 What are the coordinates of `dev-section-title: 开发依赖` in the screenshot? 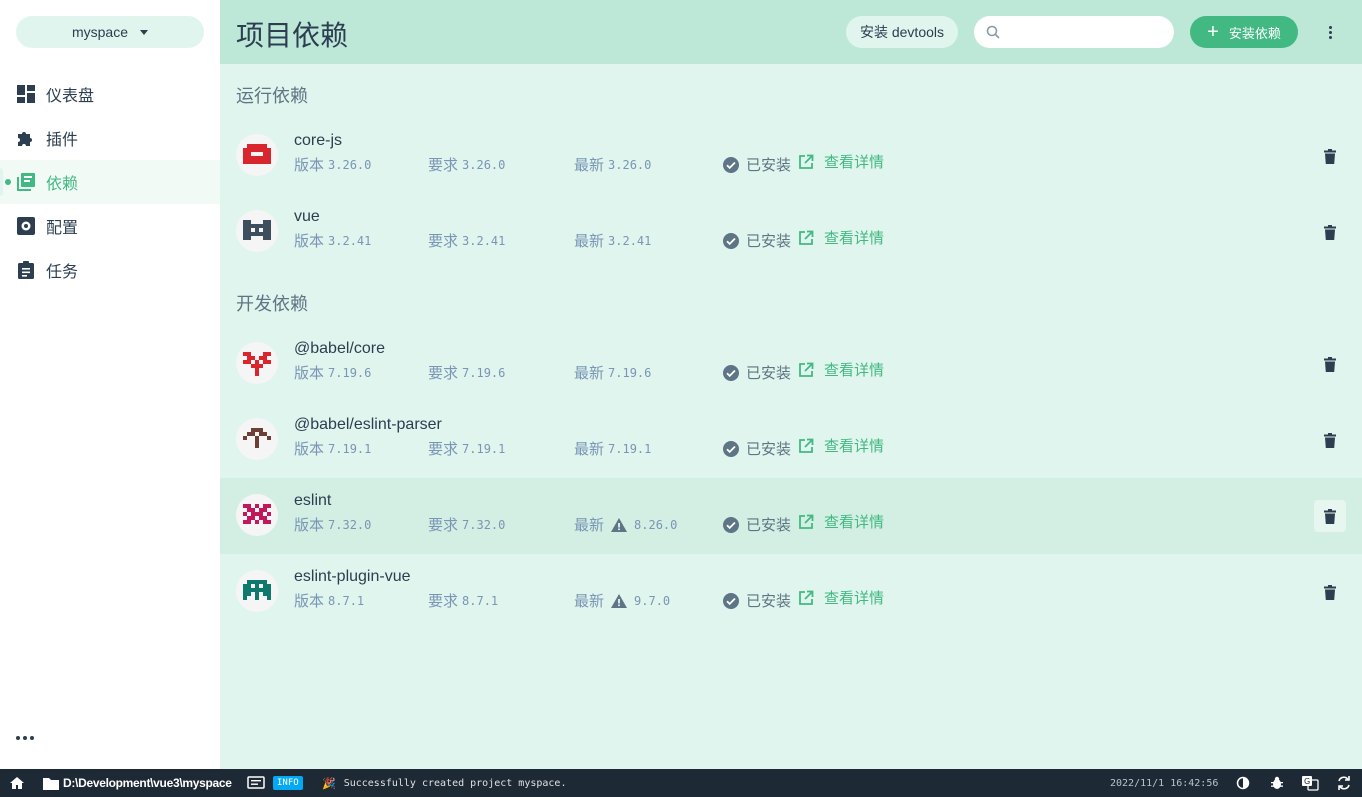 It's located at (272, 304).